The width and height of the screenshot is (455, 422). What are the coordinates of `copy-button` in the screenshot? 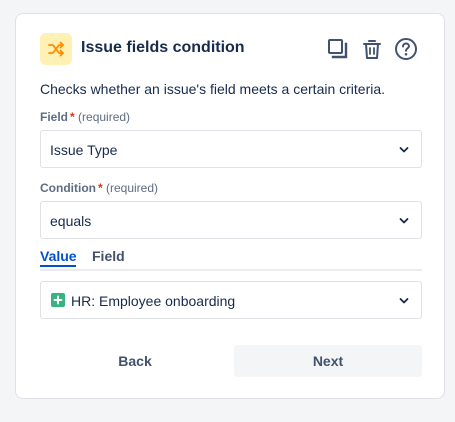 It's located at (338, 49).